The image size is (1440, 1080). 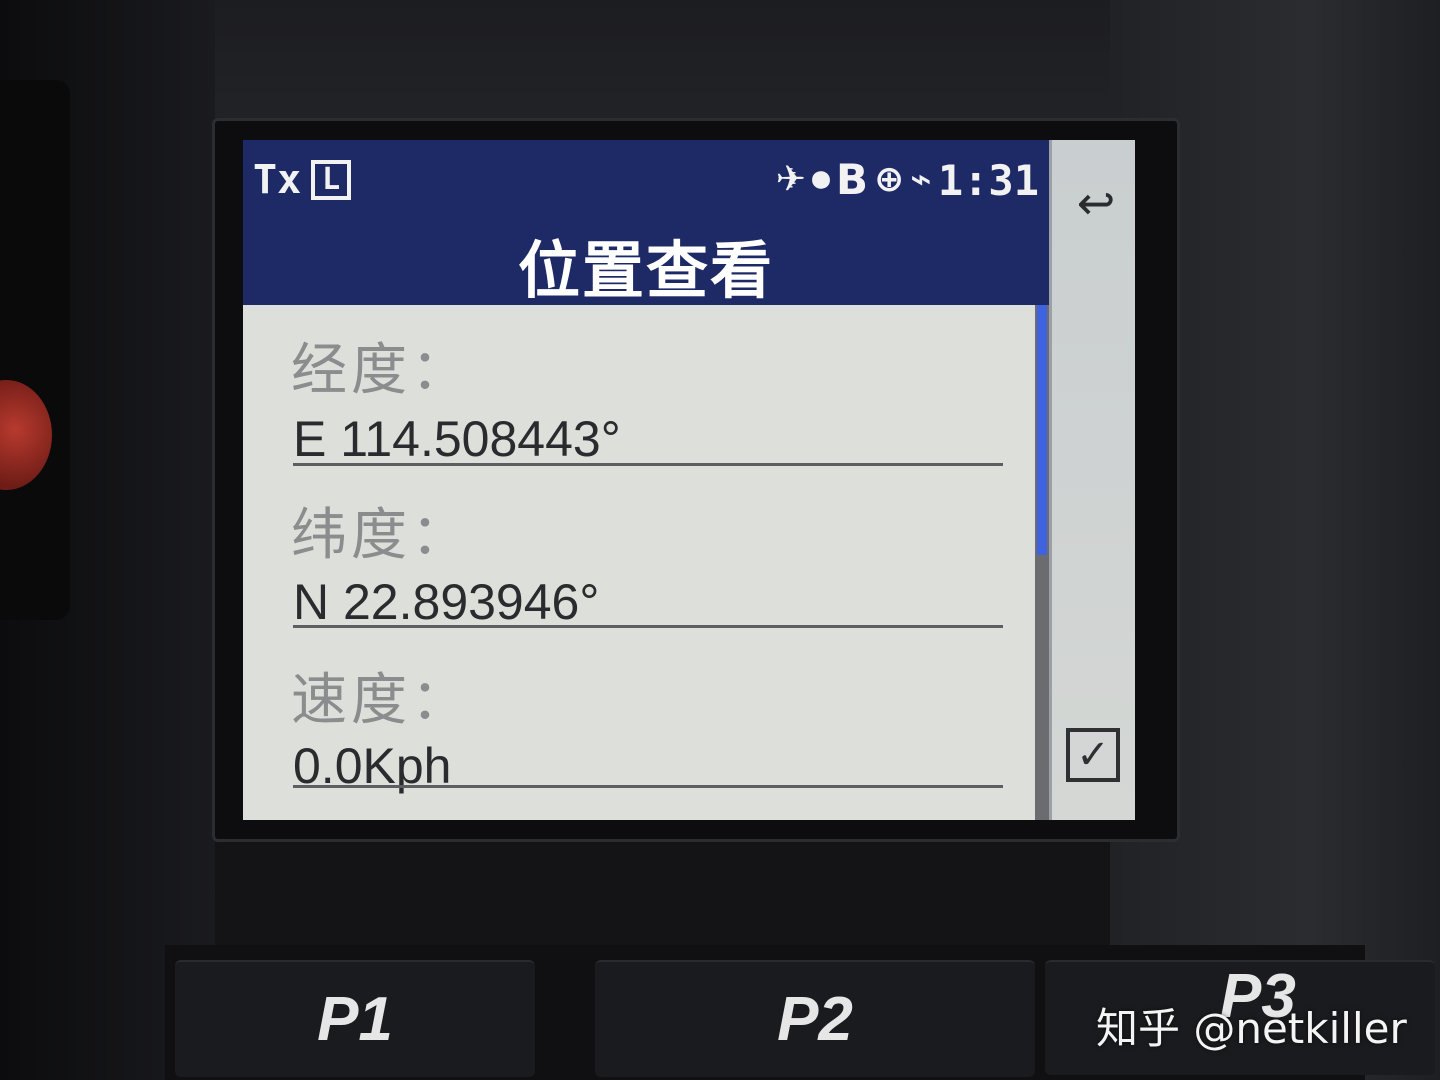 I want to click on back-arrow-icon: ↩, so click(x=1096, y=203).